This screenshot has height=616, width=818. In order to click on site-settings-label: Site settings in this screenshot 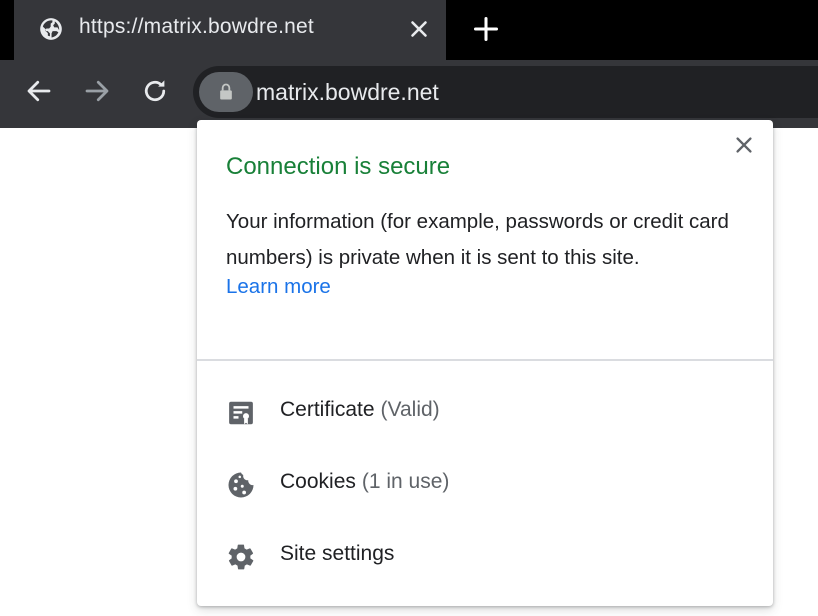, I will do `click(337, 553)`.